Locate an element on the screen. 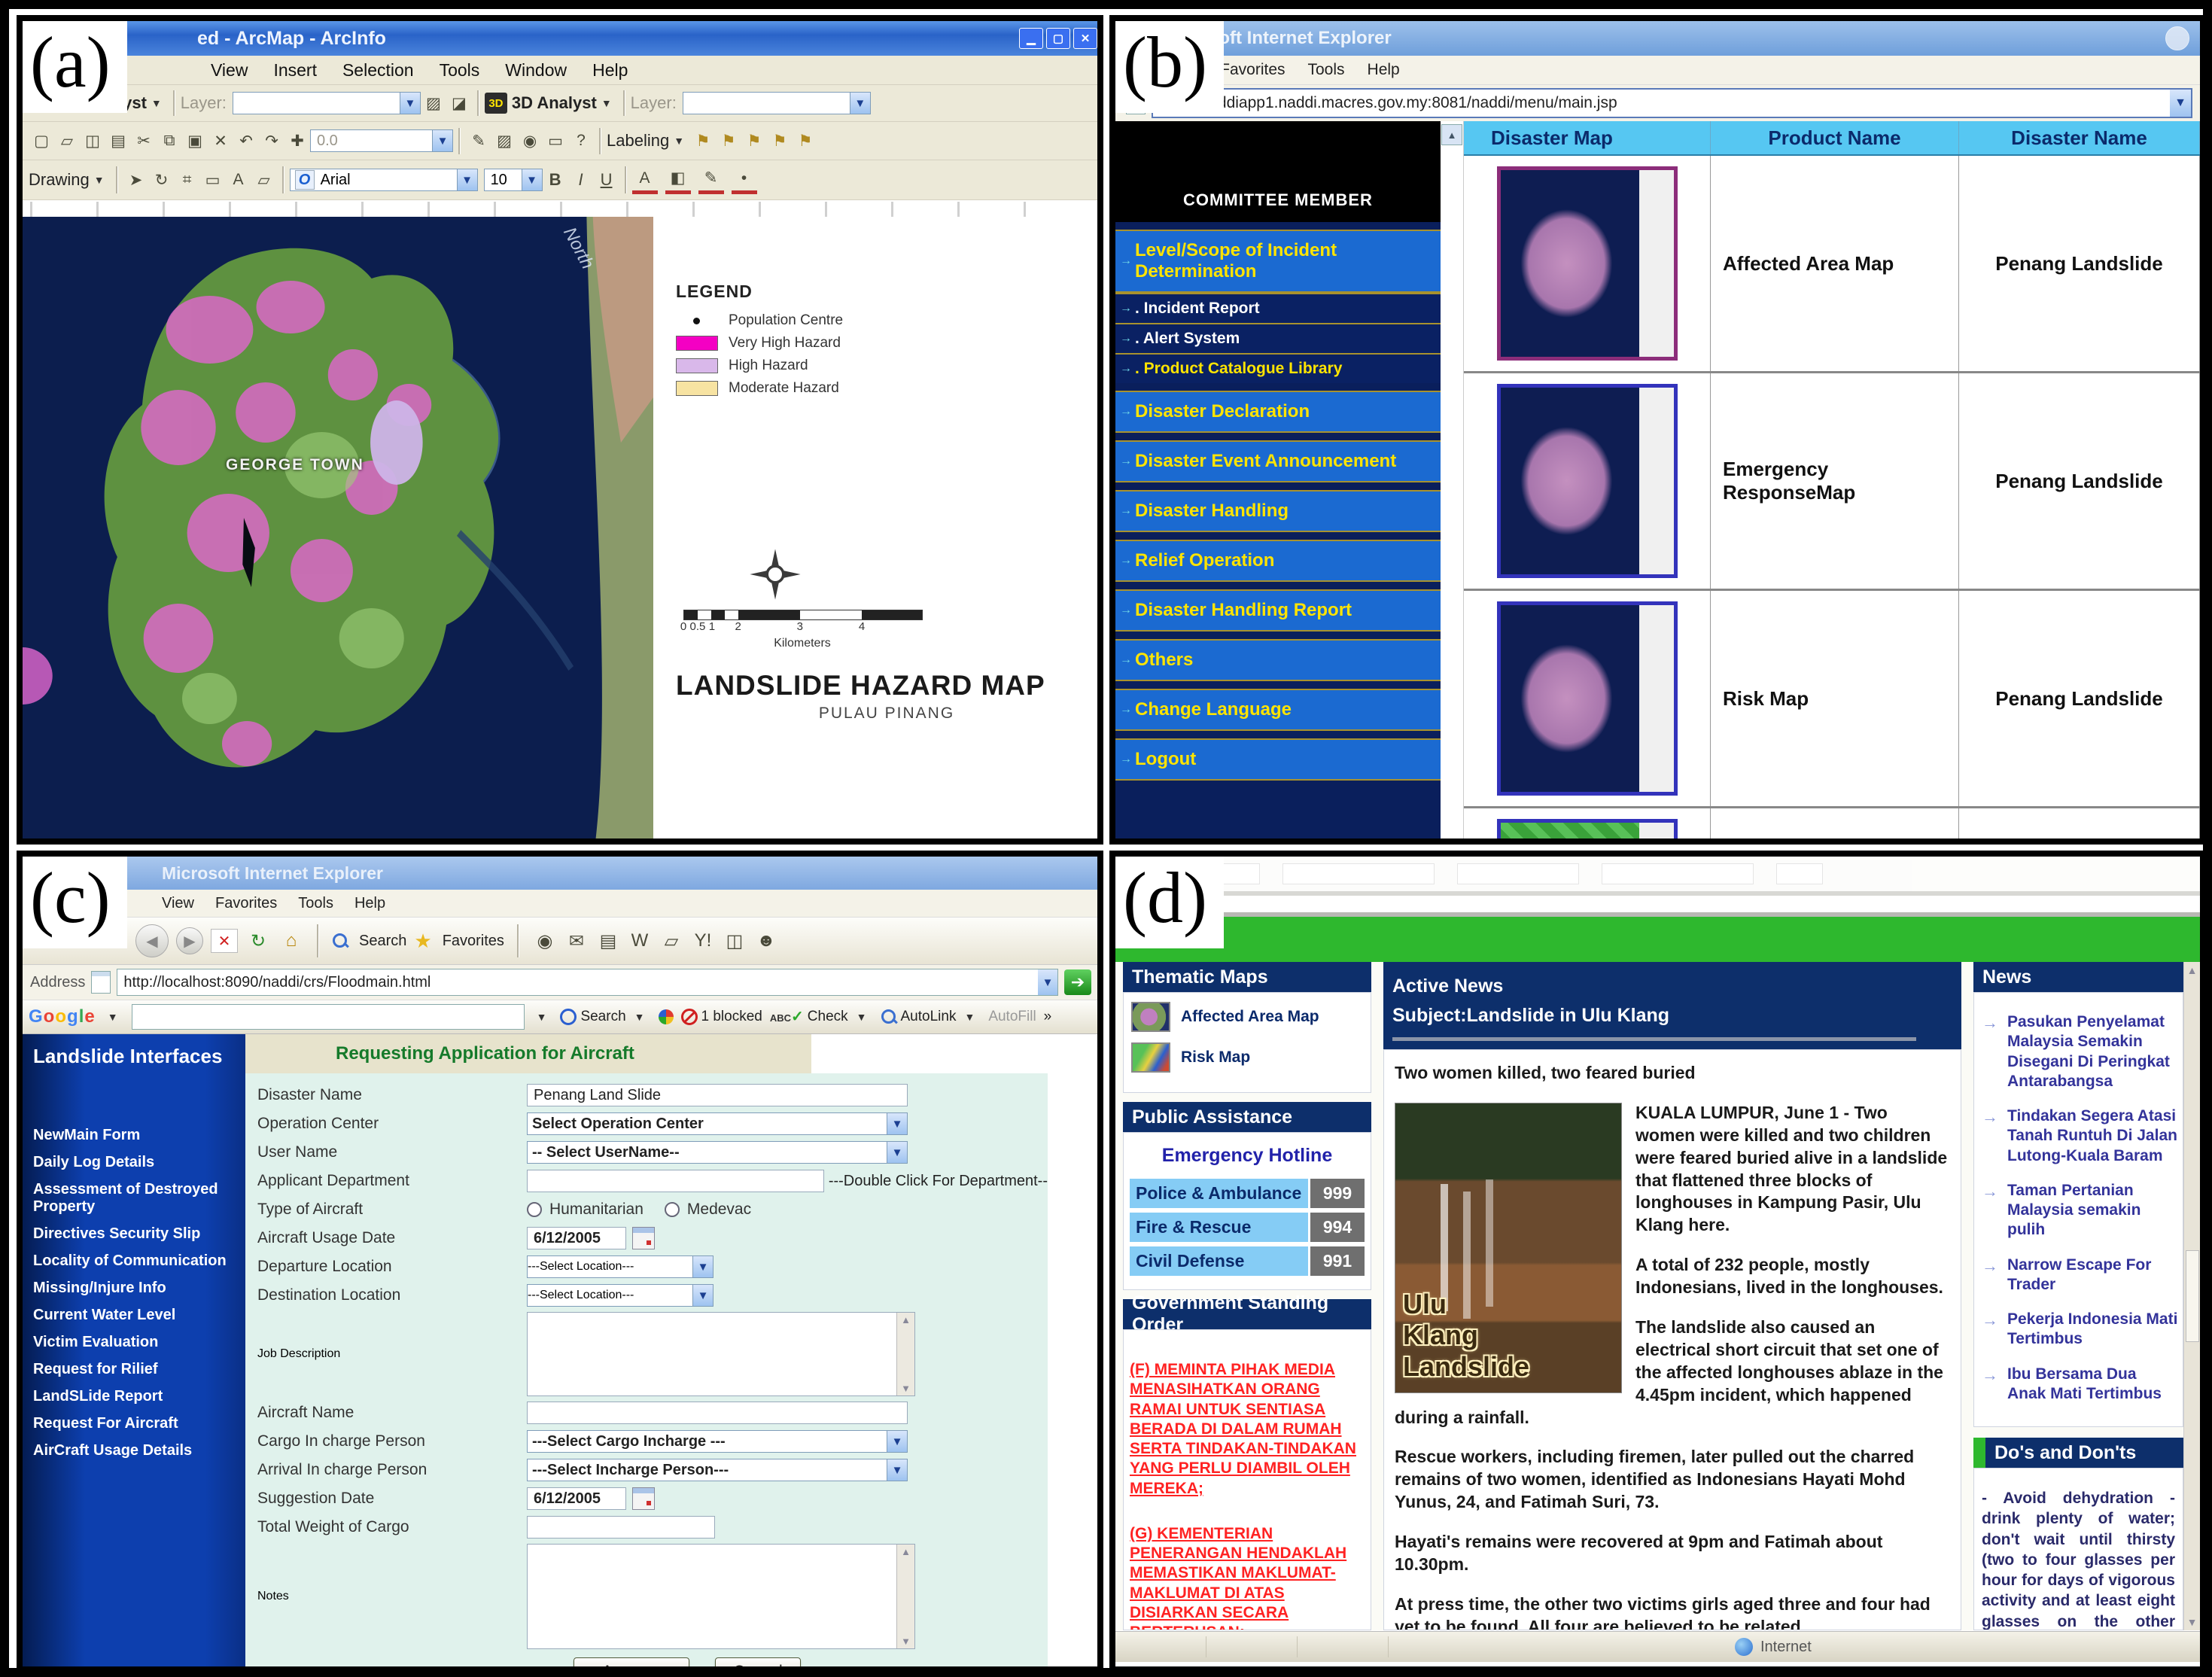 This screenshot has height=1677, width=2212. back-icon: ◀ is located at coordinates (152, 940).